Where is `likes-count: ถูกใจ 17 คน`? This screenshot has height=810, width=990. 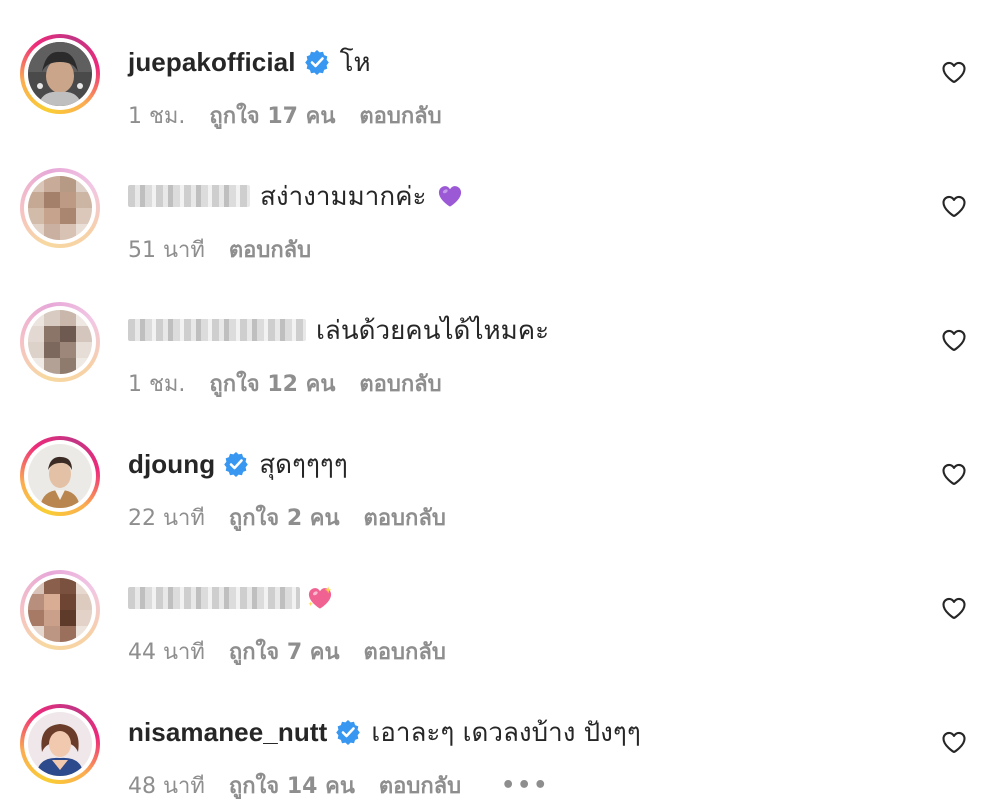
likes-count: ถูกใจ 17 คน is located at coordinates (272, 115).